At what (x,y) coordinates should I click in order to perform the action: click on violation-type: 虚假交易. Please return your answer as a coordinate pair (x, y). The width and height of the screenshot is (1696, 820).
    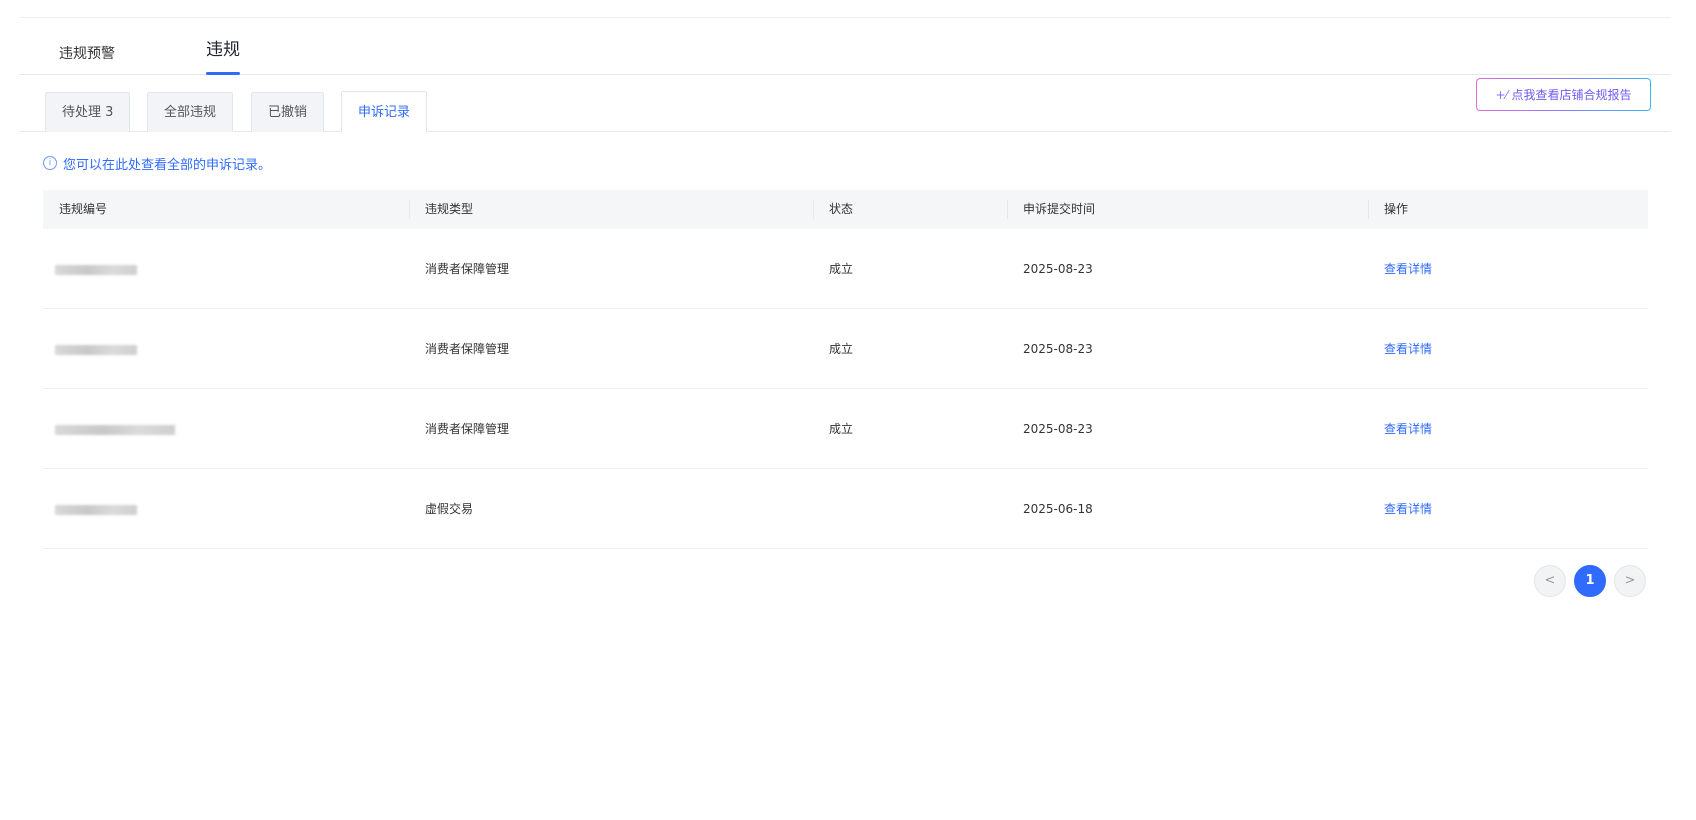
    Looking at the image, I should click on (449, 509).